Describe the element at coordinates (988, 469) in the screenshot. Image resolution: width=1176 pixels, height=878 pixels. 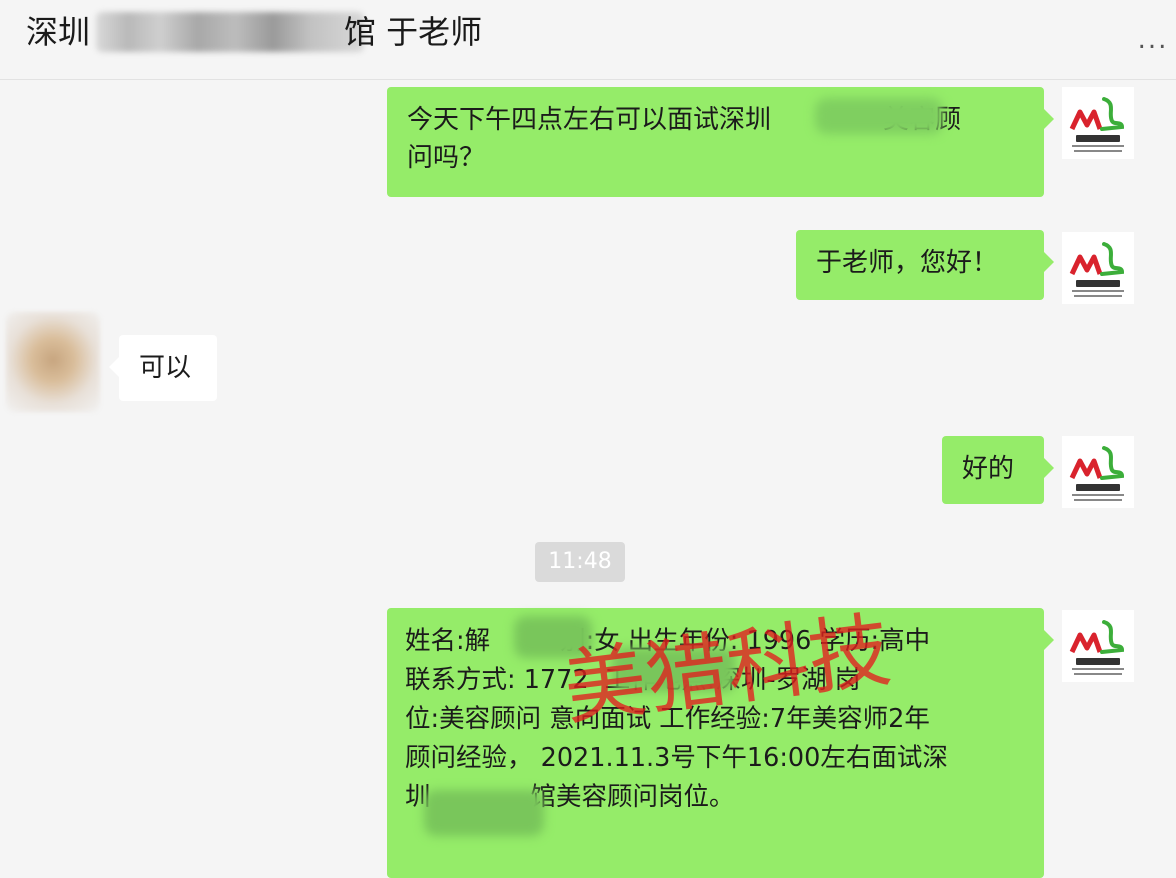
I see `message-text: 好的` at that location.